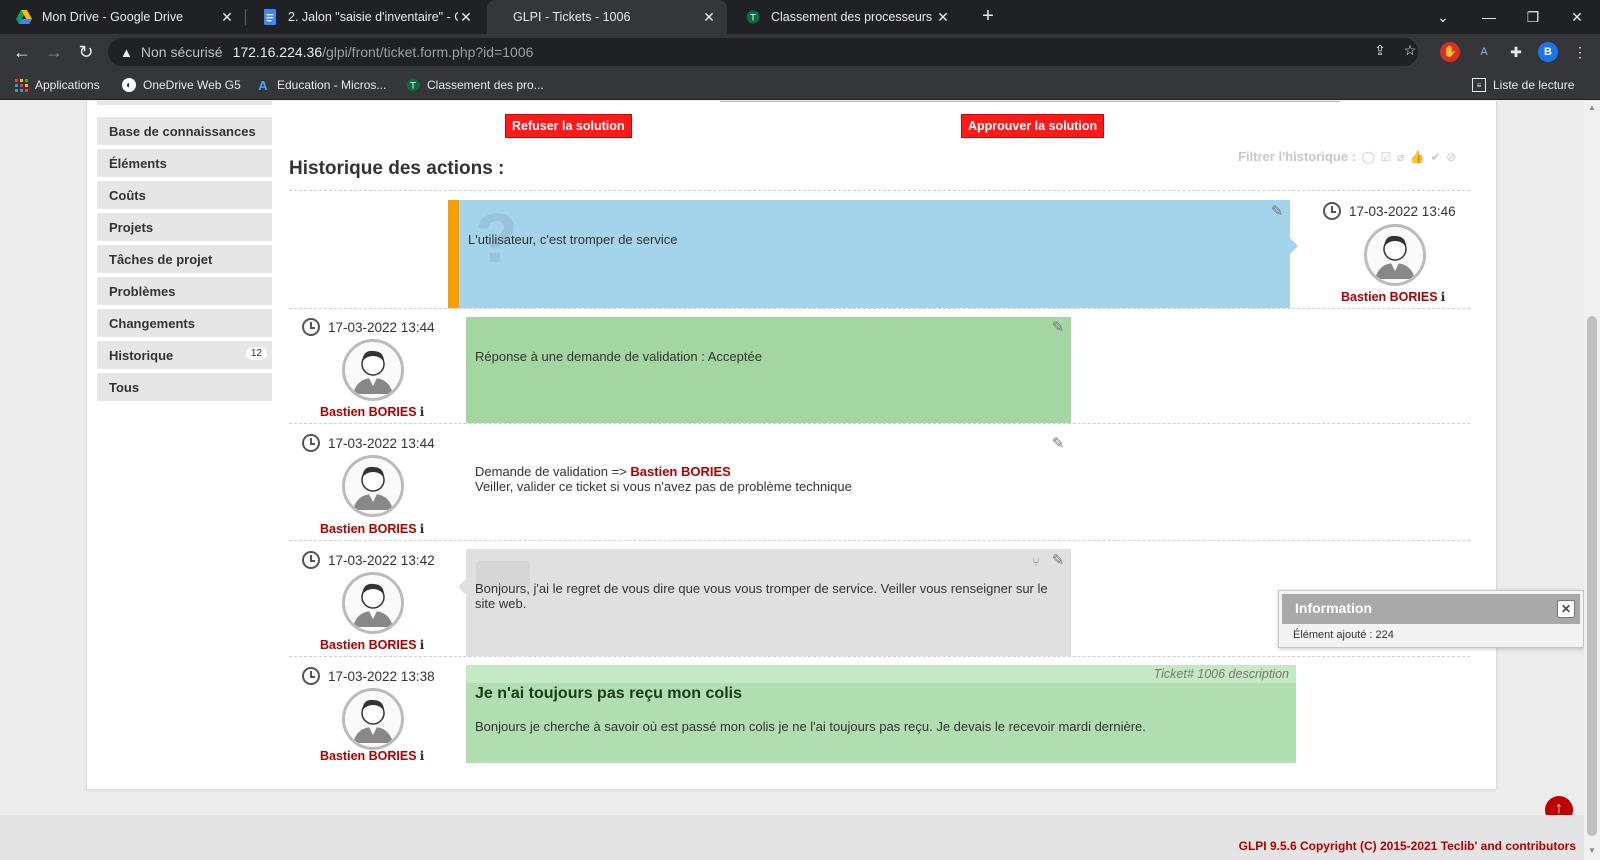 This screenshot has height=860, width=1600. I want to click on sidebar-item-project-tasks: Tâches de projet, so click(184, 260).